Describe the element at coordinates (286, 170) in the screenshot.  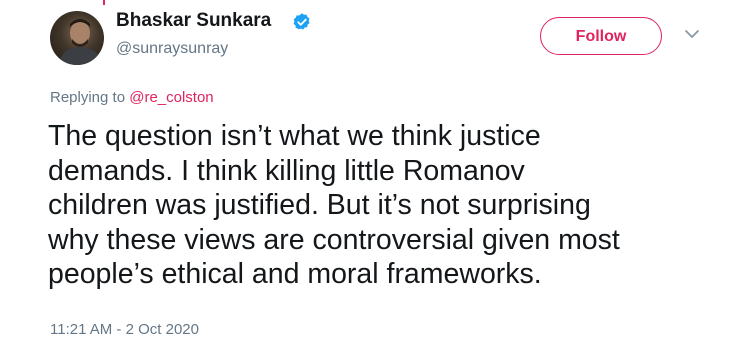
I see `tweet-text-line: demands. I think killing little Romanov` at that location.